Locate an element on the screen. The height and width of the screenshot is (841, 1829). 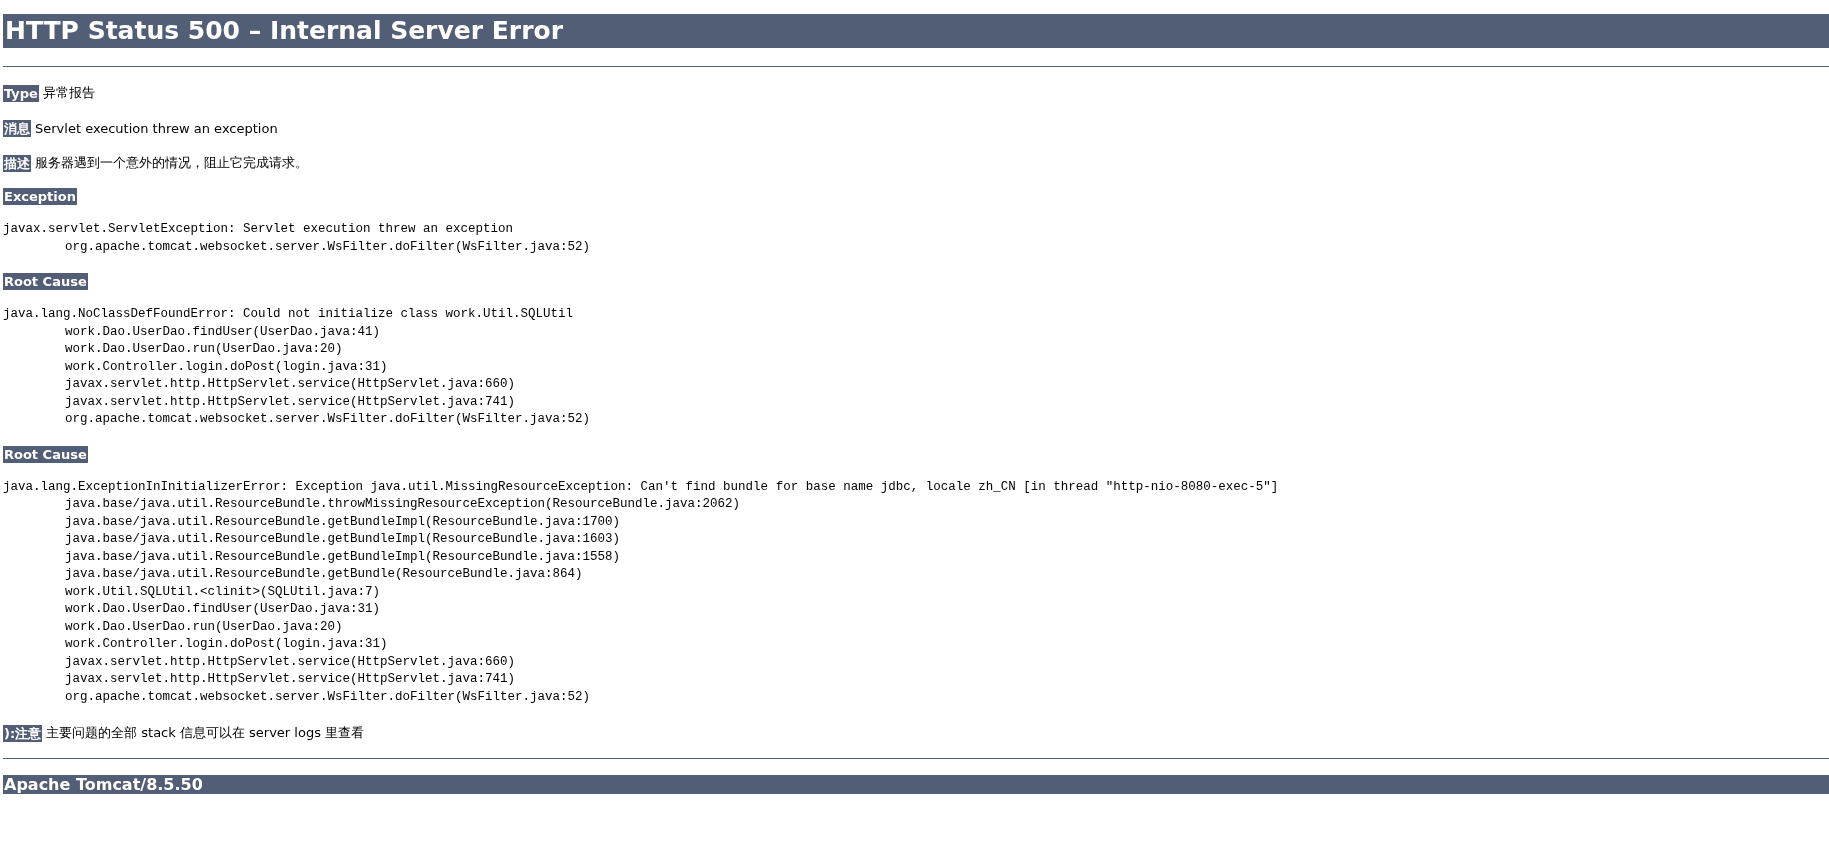
field-value: Servlet execution threw an exception is located at coordinates (156, 128).